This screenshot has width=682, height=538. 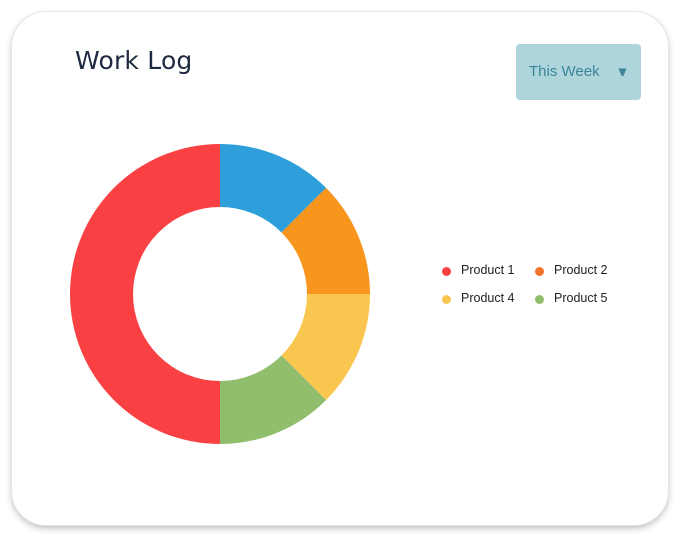 What do you see at coordinates (581, 298) in the screenshot?
I see `legend-label: Product 5` at bounding box center [581, 298].